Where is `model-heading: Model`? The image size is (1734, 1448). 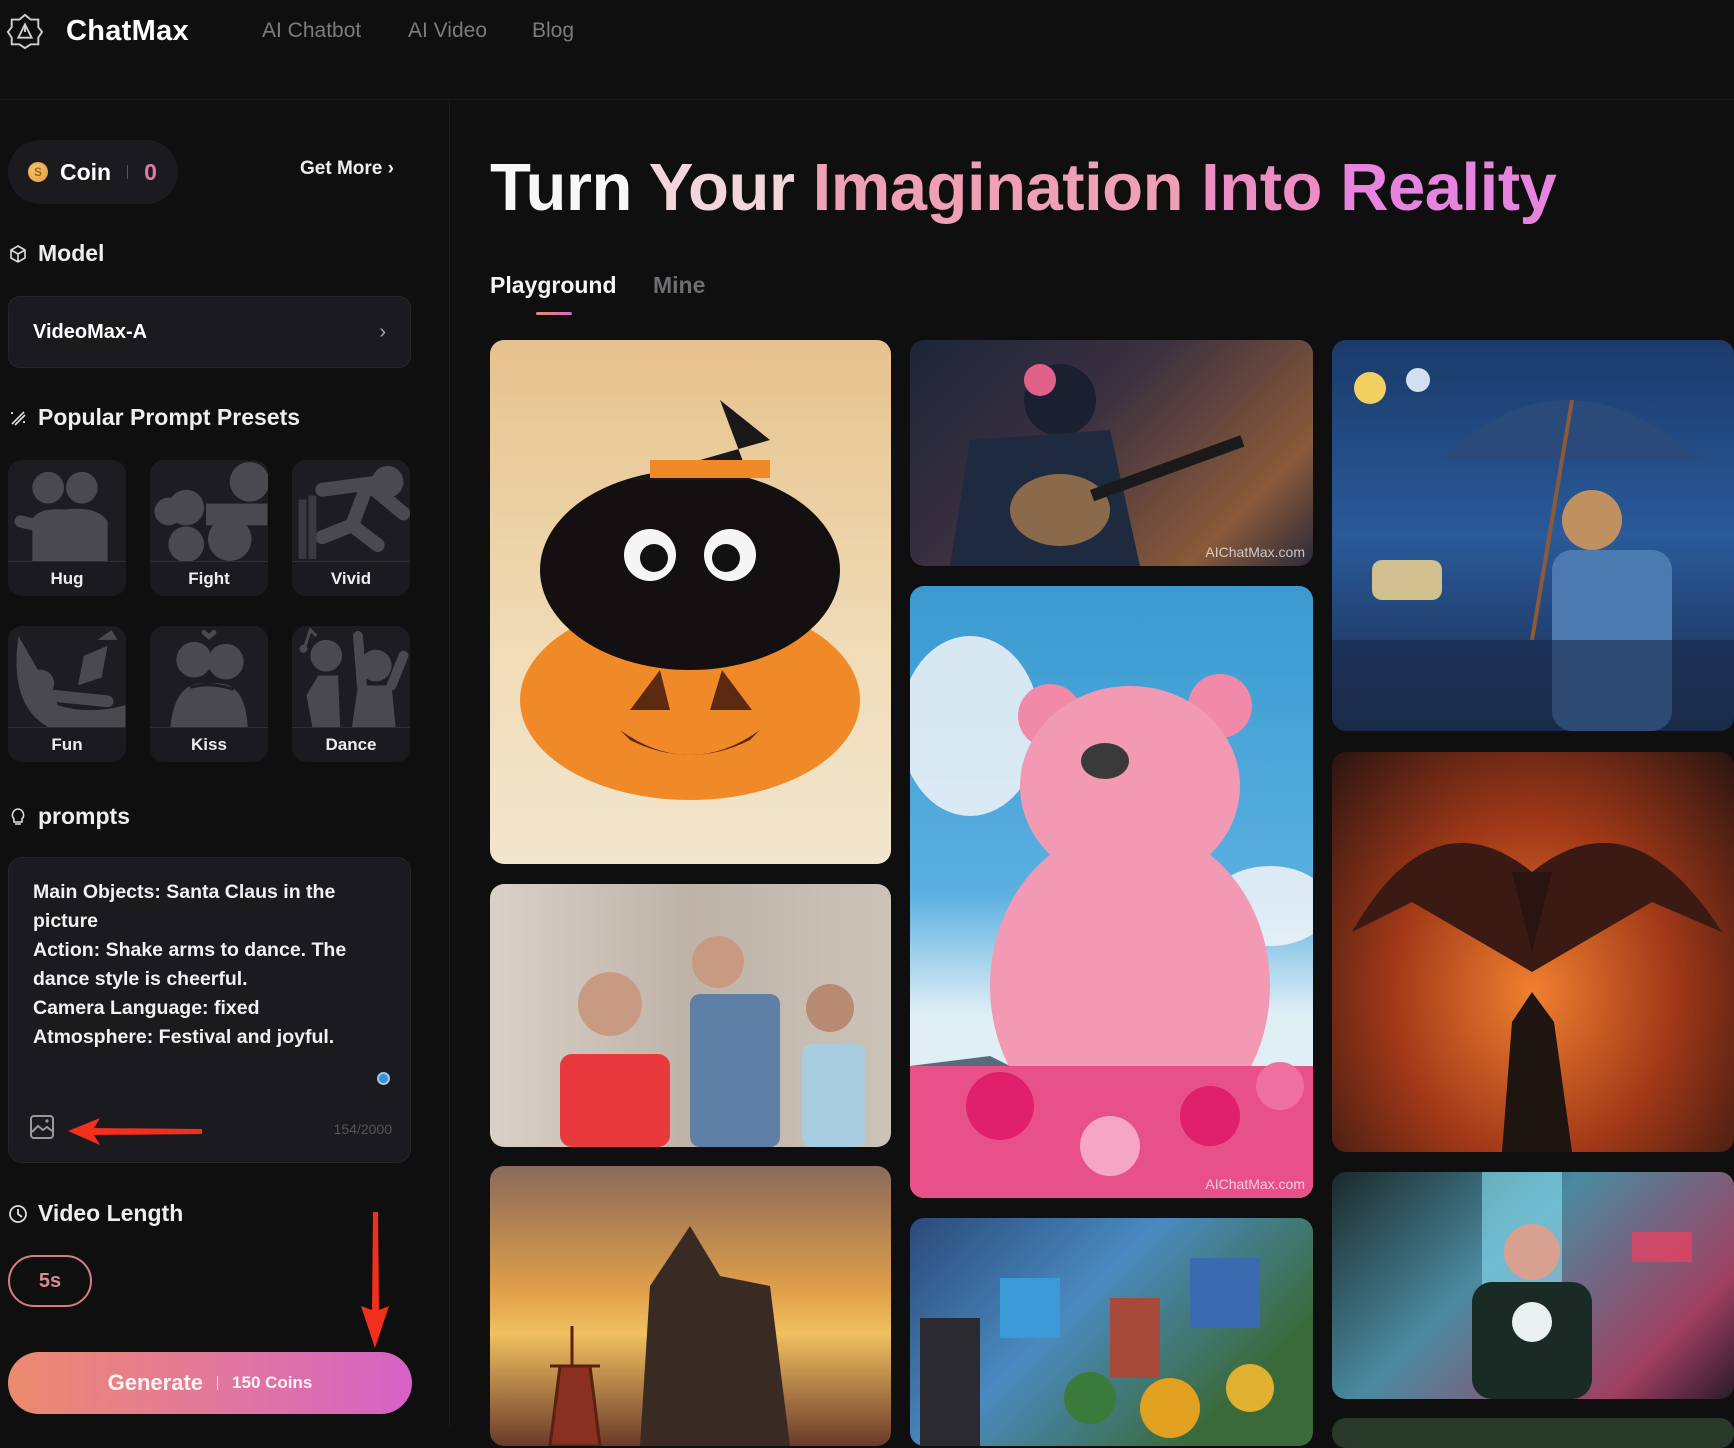 model-heading: Model is located at coordinates (56, 253).